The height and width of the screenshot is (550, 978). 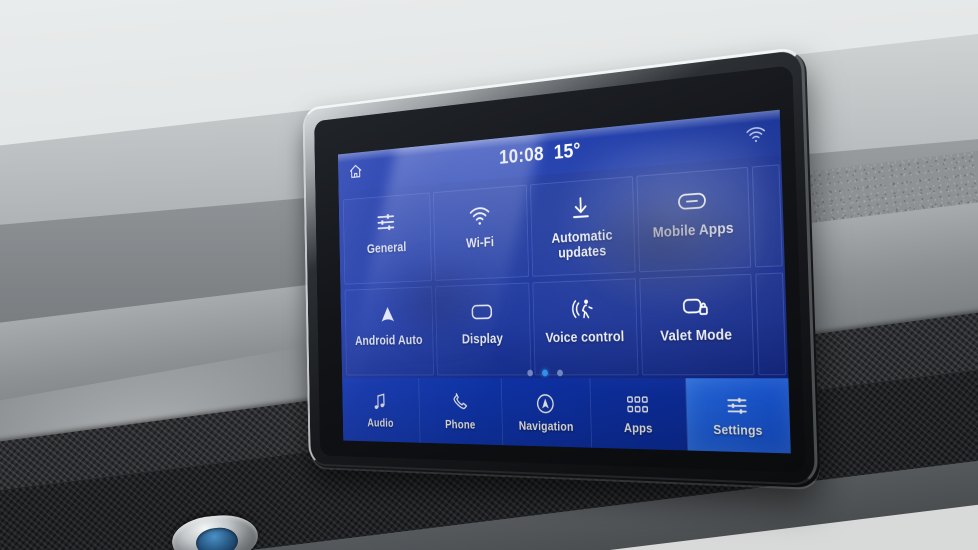 I want to click on tile-label: Display, so click(x=482, y=339).